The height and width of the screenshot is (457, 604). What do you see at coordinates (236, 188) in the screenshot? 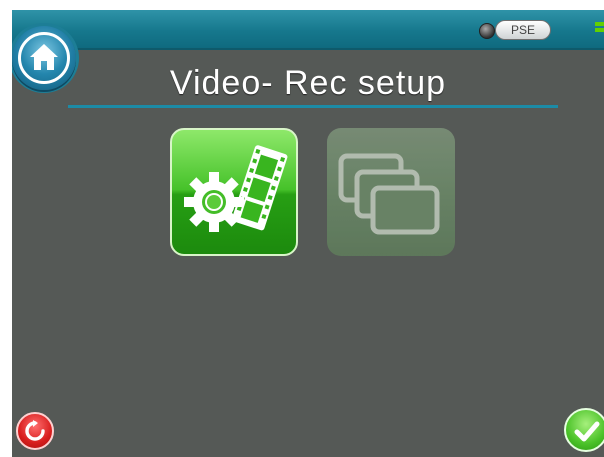
I see `gear-film-icon` at bounding box center [236, 188].